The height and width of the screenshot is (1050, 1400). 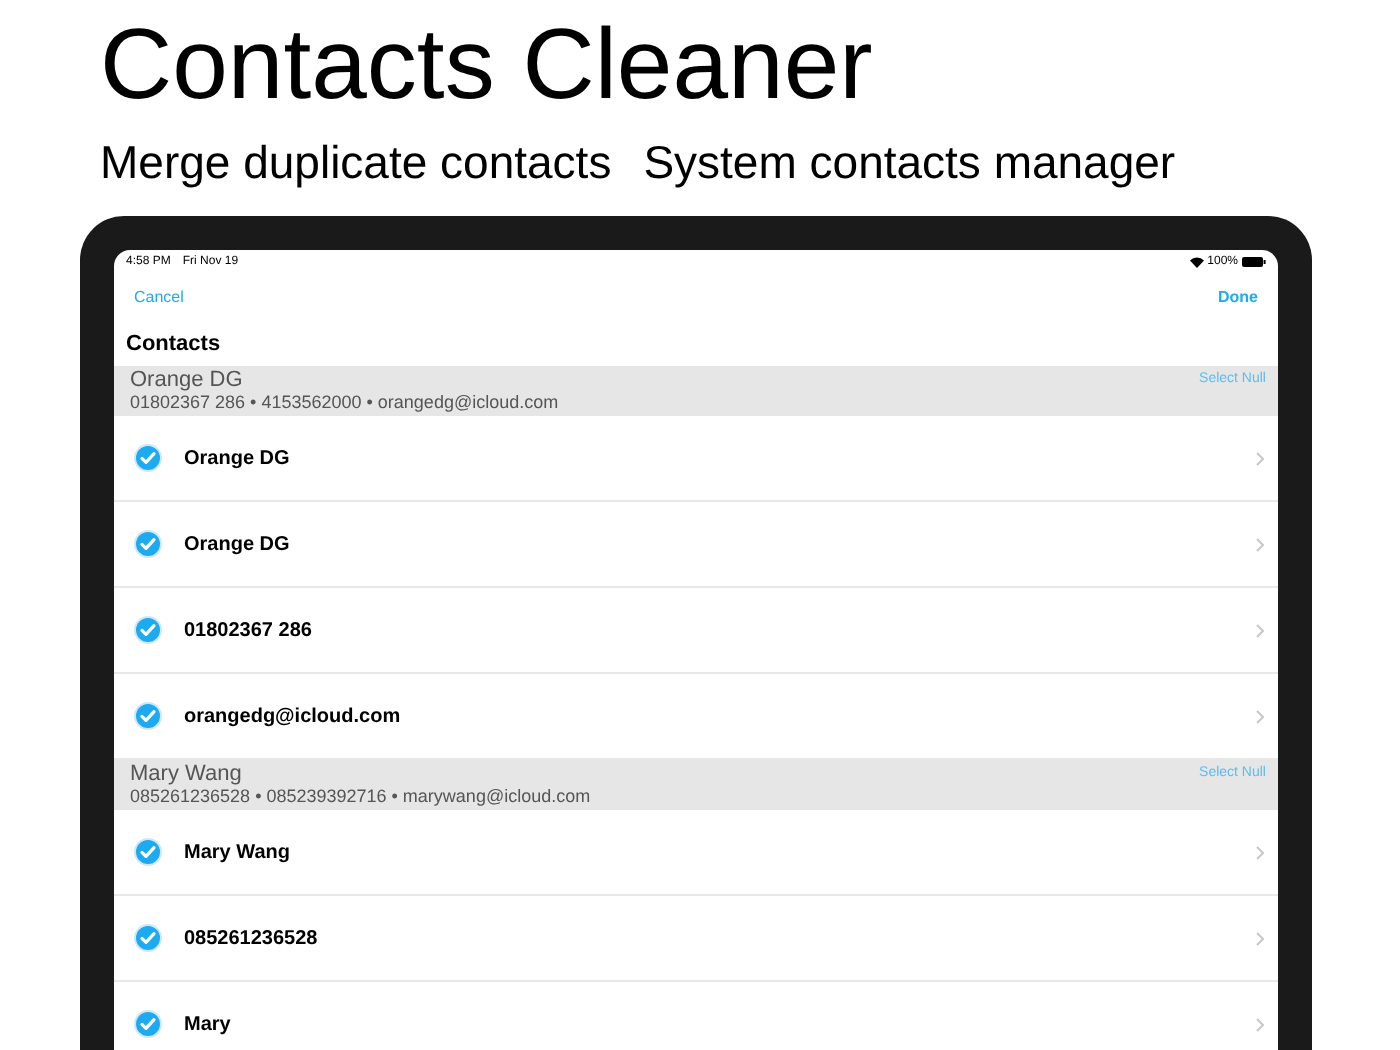 I want to click on contact-value: Mary, so click(x=208, y=1025).